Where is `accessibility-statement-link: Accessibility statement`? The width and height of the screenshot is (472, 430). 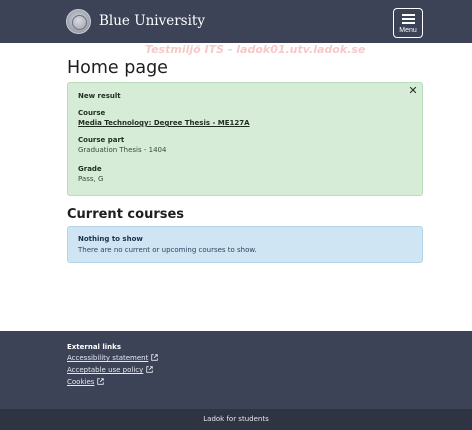
accessibility-statement-link: Accessibility statement is located at coordinates (113, 358).